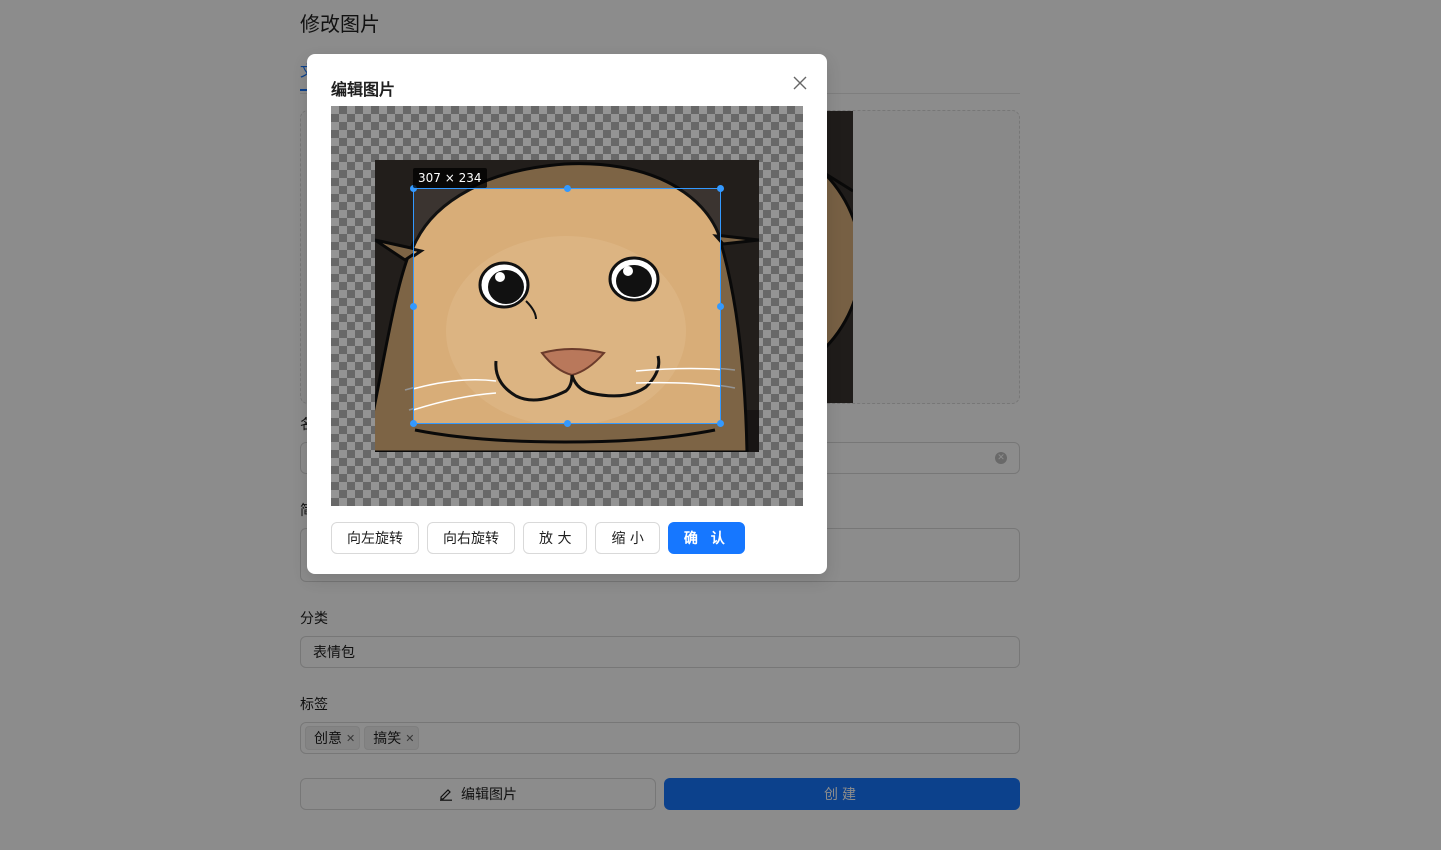 The height and width of the screenshot is (850, 1441). What do you see at coordinates (567, 188) in the screenshot?
I see `crop-handle-n` at bounding box center [567, 188].